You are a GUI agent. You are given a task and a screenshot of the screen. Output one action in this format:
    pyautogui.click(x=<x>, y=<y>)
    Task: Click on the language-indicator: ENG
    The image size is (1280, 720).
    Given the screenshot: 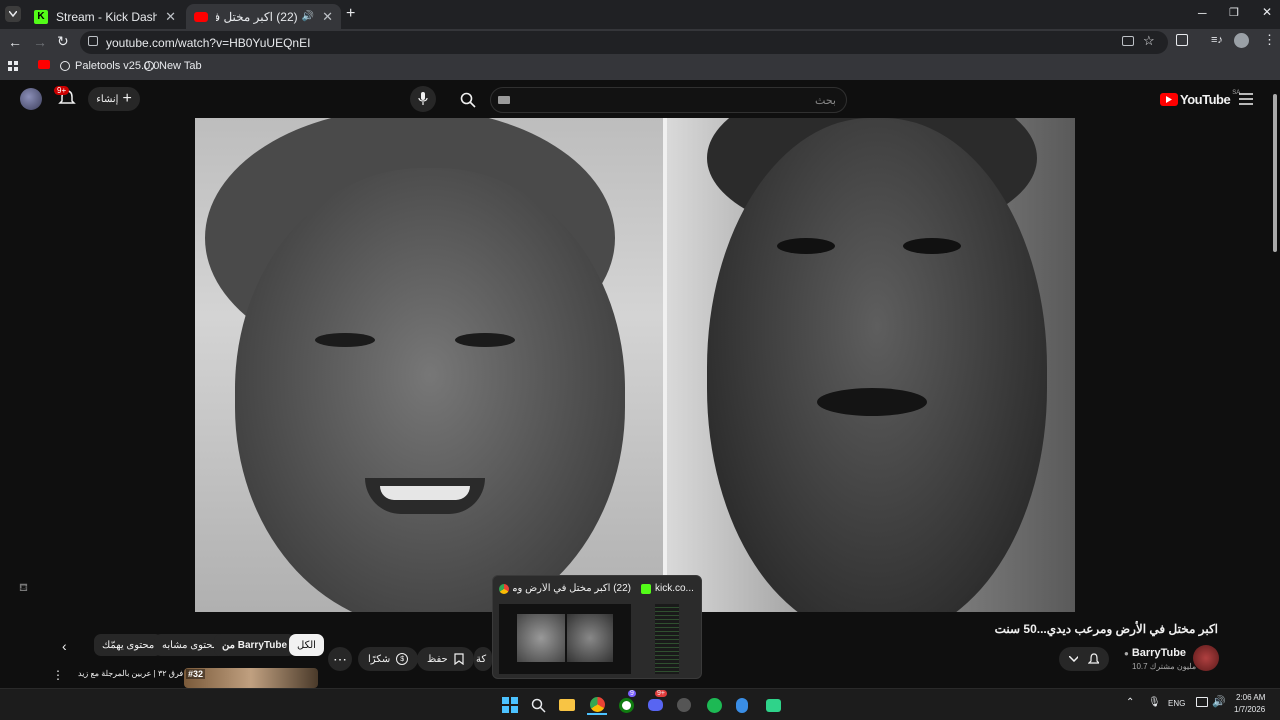 What is the action you would take?
    pyautogui.click(x=1176, y=703)
    